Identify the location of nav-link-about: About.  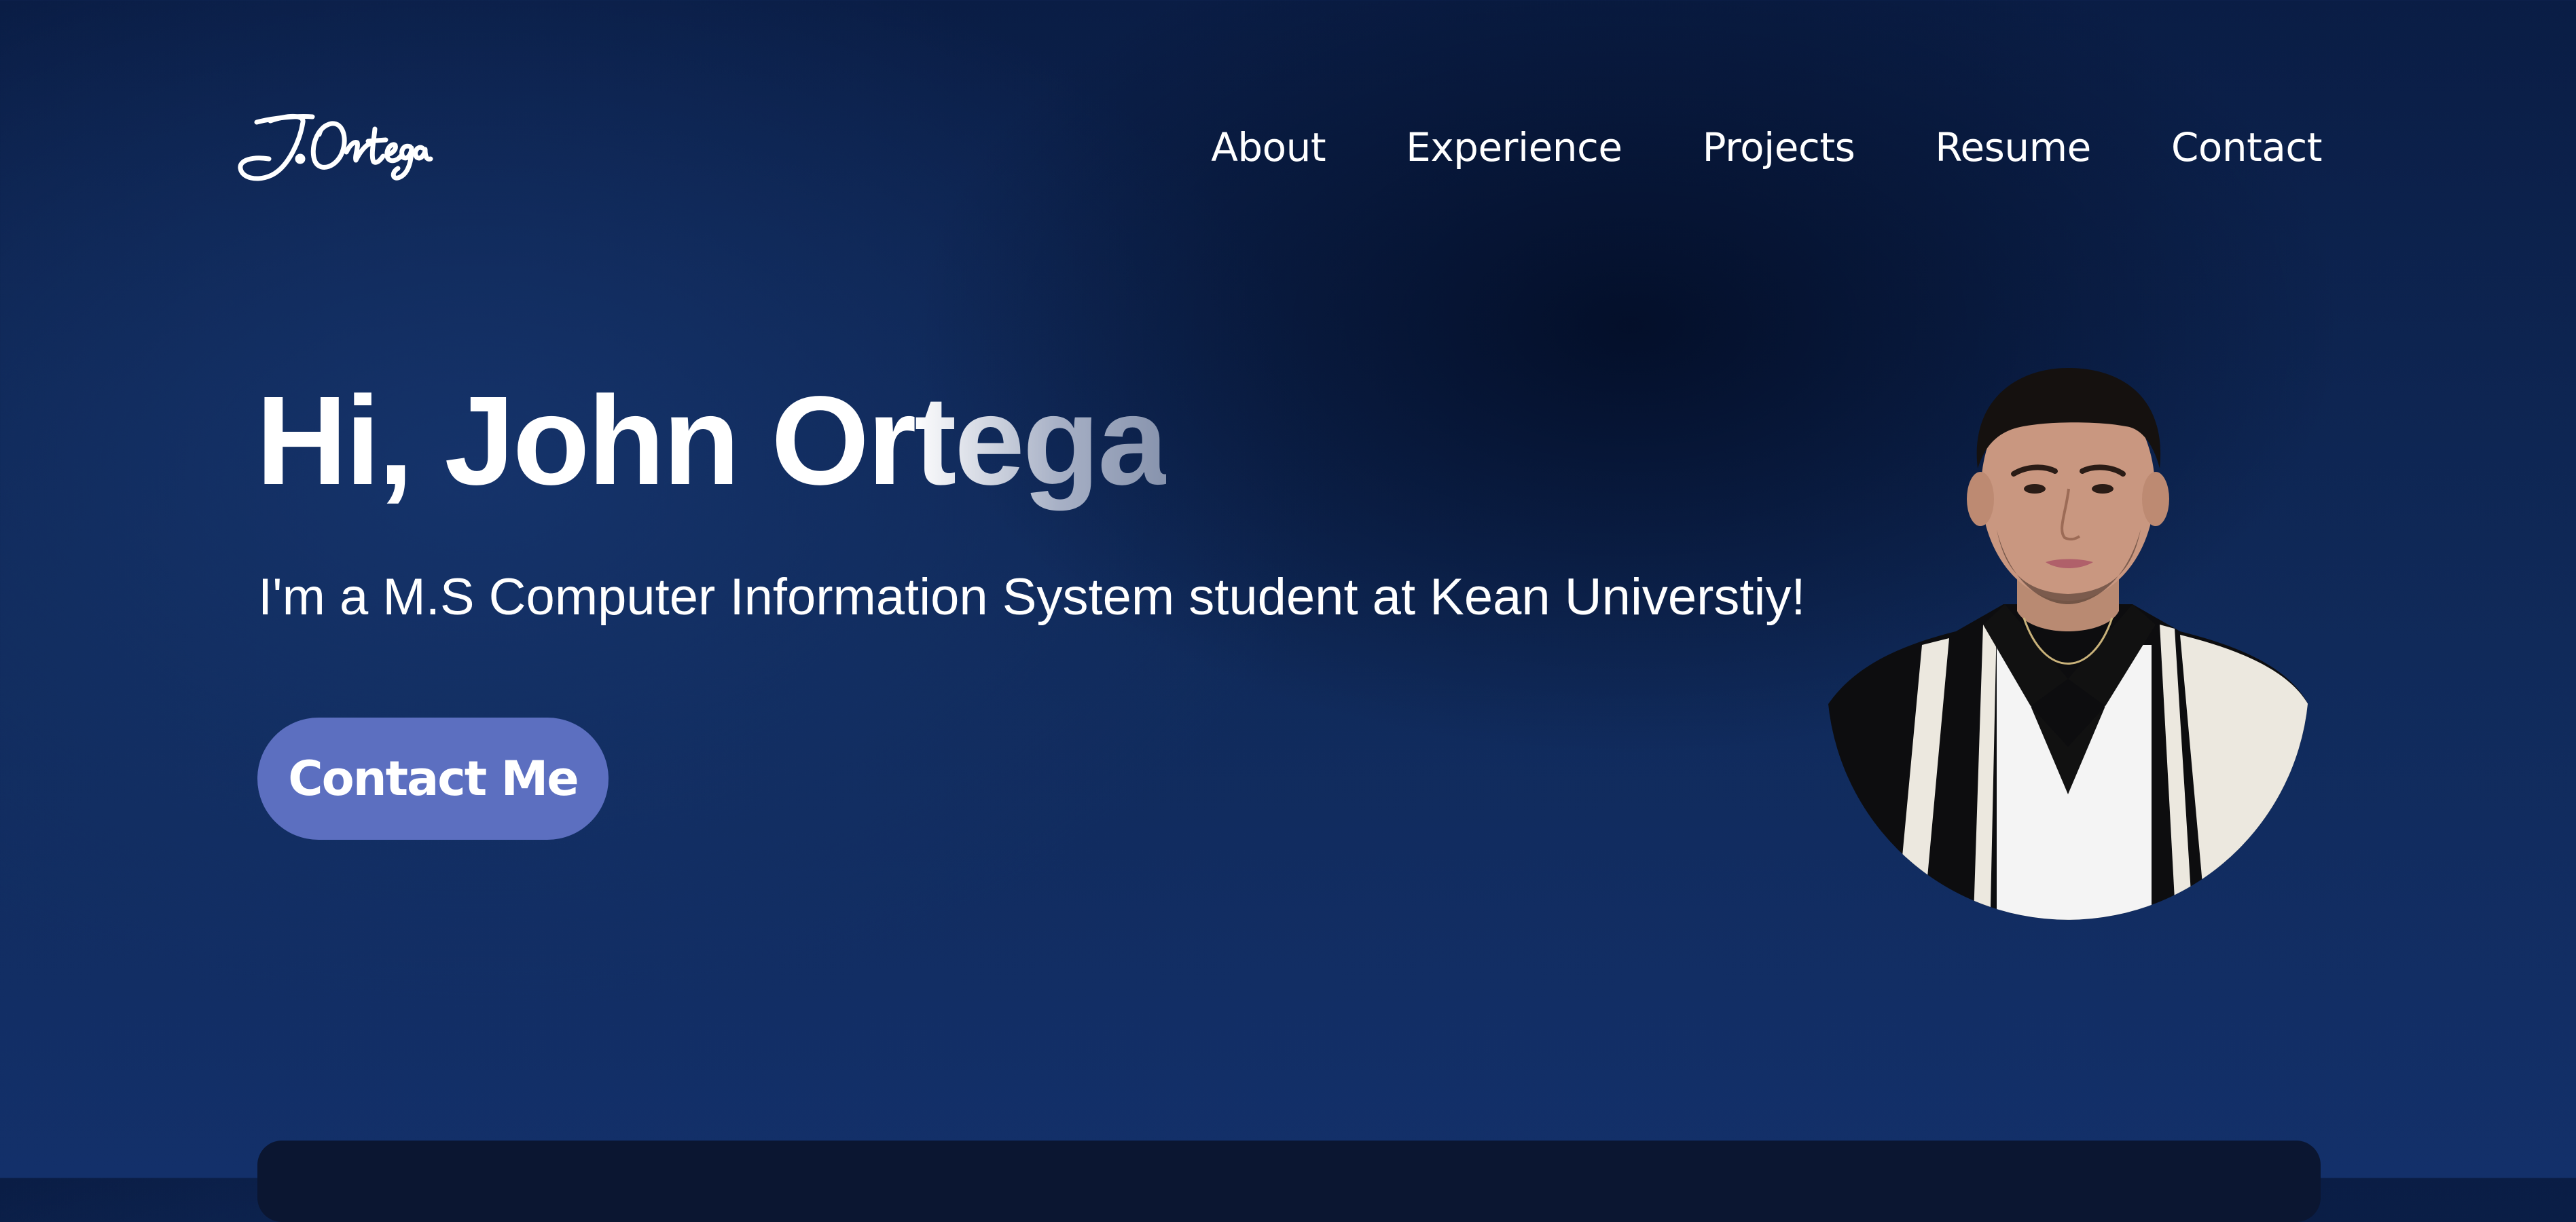
(1268, 147).